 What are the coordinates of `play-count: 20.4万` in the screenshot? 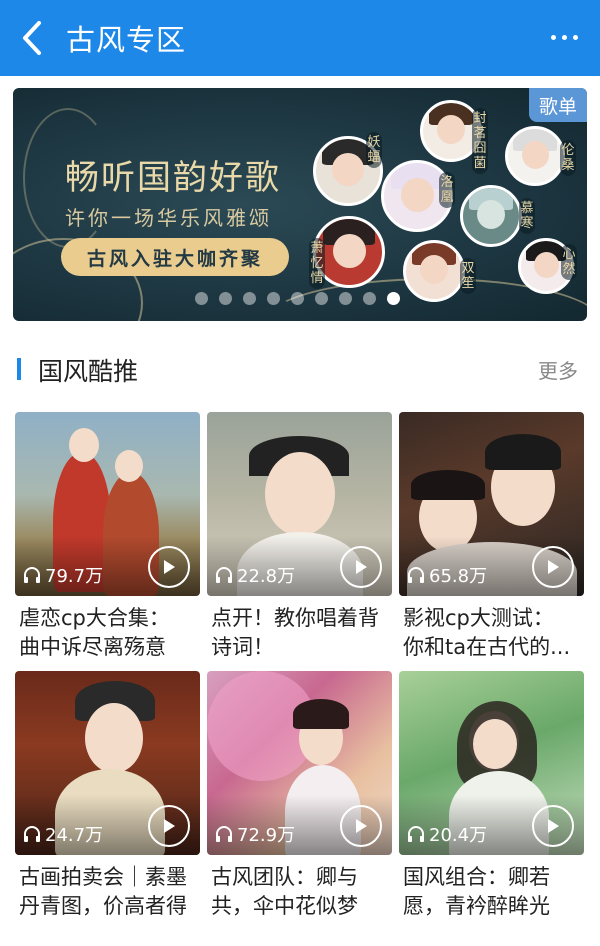 It's located at (447, 834).